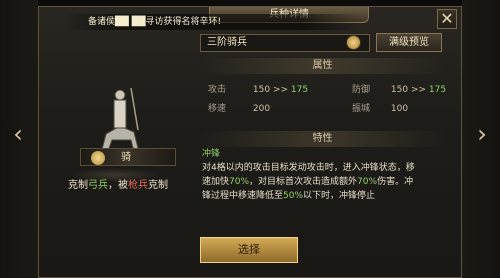 This screenshot has height=278, width=500. Describe the element at coordinates (280, 90) in the screenshot. I see `stat-attack-arrow: >>` at that location.